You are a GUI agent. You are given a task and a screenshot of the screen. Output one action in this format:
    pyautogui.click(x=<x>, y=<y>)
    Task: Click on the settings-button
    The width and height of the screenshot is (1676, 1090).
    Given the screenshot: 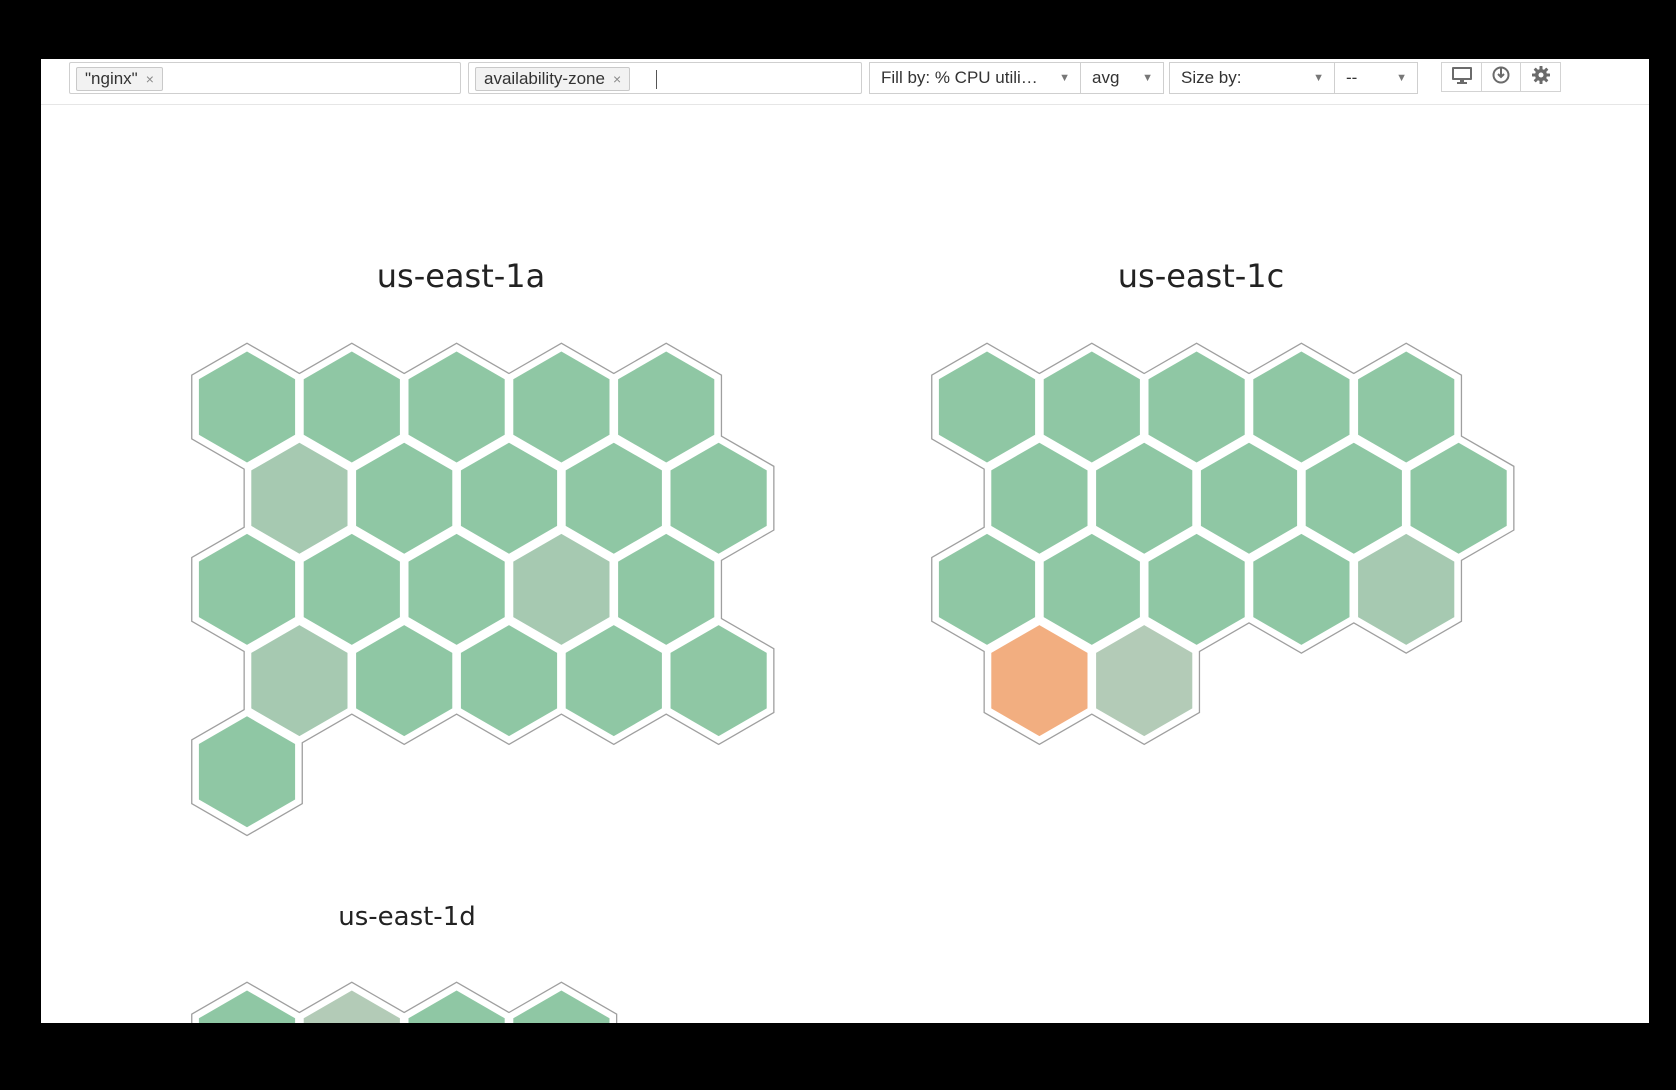 What is the action you would take?
    pyautogui.click(x=1540, y=77)
    